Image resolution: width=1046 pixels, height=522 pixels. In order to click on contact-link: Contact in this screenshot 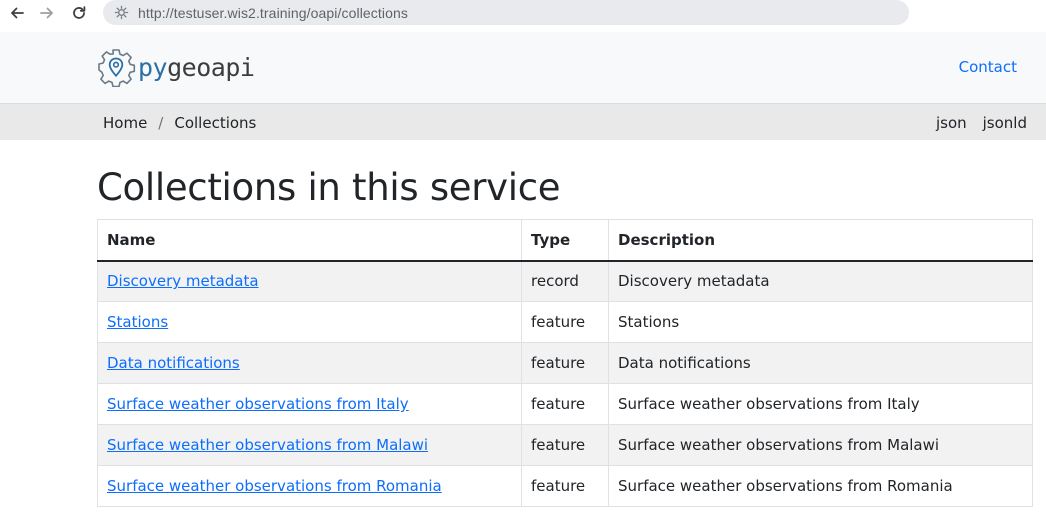, I will do `click(988, 67)`.